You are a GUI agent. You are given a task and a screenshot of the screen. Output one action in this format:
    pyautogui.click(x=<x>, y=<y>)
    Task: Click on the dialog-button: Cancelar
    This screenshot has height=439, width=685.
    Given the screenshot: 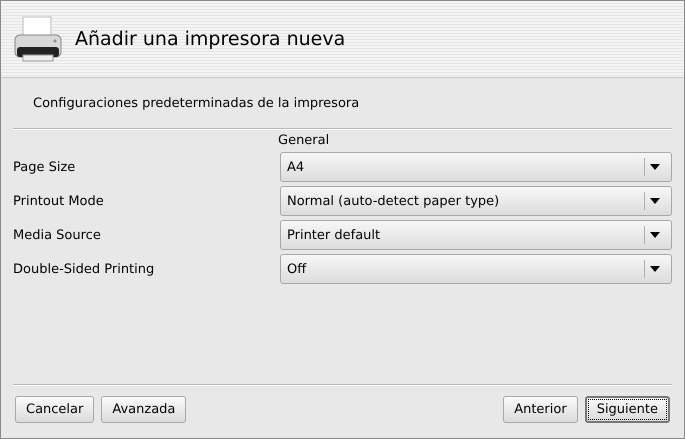 What is the action you would take?
    pyautogui.click(x=54, y=409)
    